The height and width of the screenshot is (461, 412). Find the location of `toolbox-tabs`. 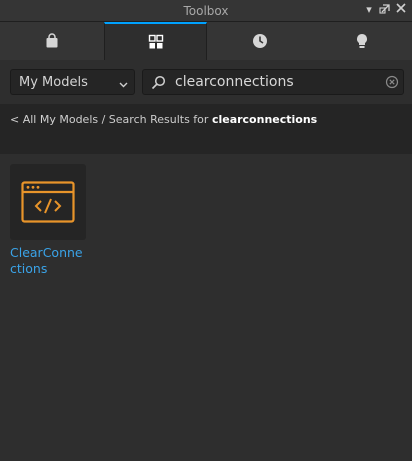

toolbox-tabs is located at coordinates (206, 41).